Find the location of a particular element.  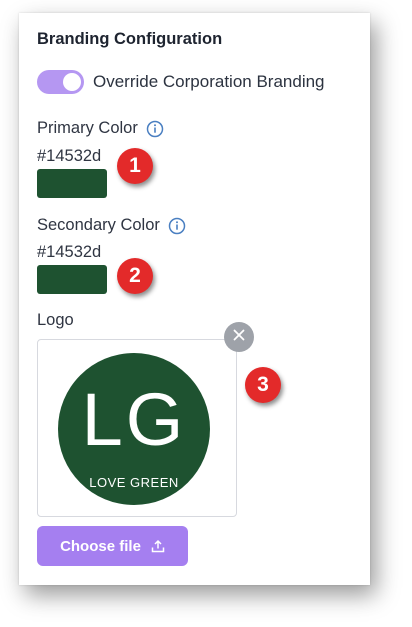

primary-color-hex: #14532d is located at coordinates (69, 156).